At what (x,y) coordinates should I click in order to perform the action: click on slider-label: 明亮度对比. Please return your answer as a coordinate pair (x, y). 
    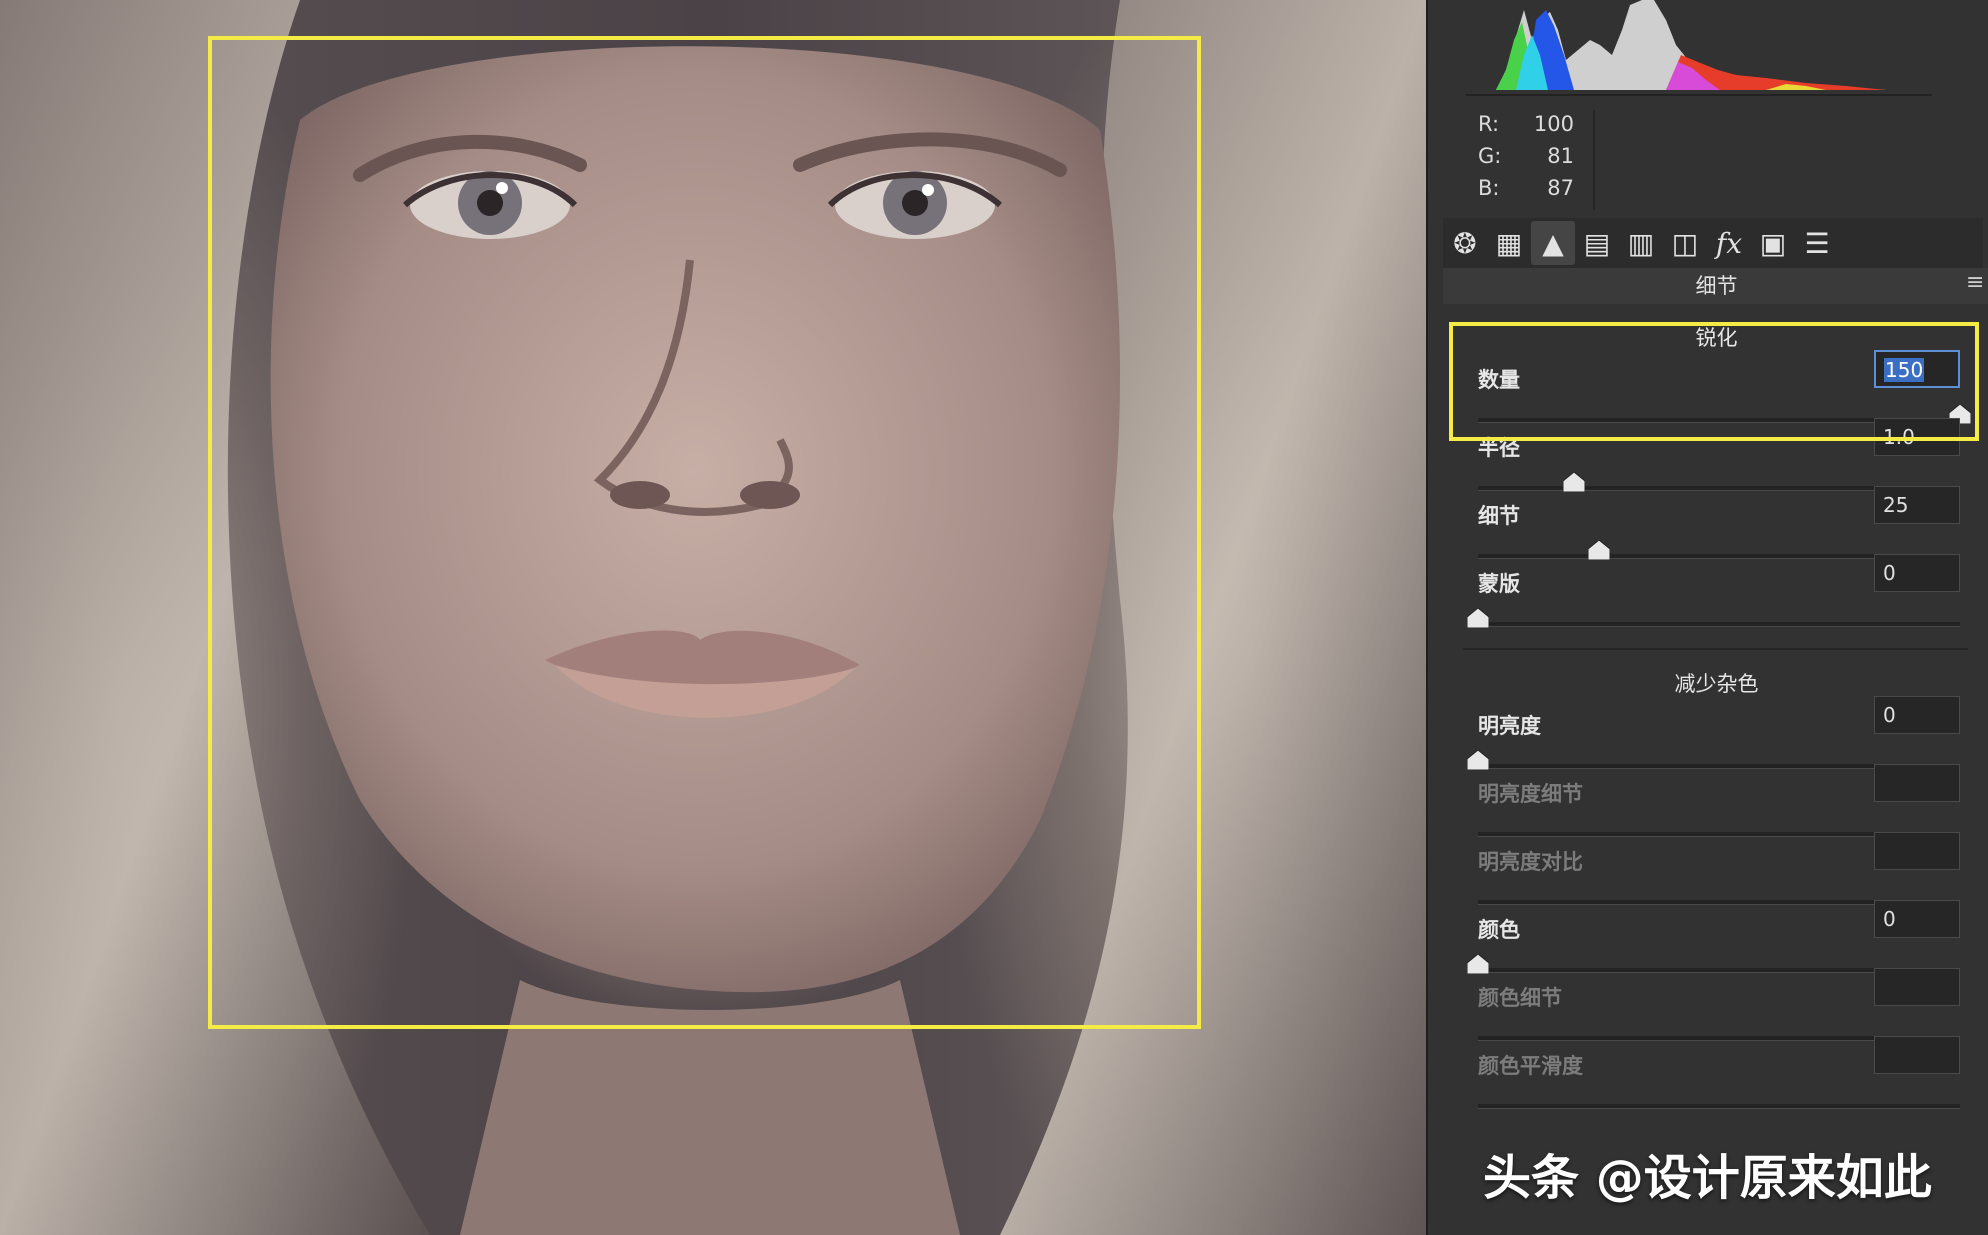
    Looking at the image, I should click on (1530, 862).